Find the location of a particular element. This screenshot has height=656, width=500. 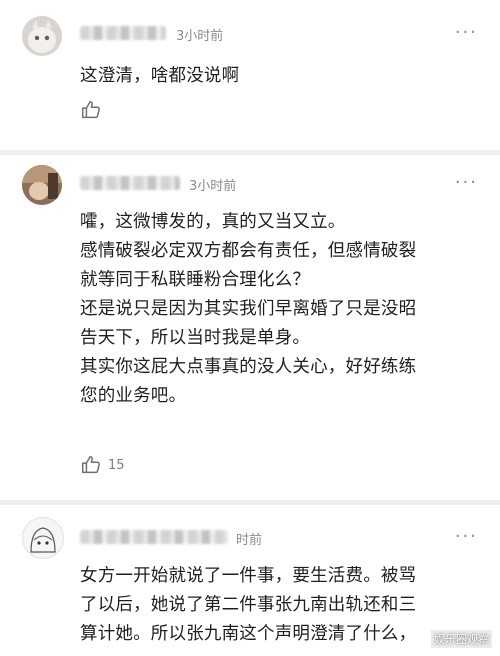

comment-line: 其实你这屁大点事真的没人关心，好好练练 is located at coordinates (248, 367).